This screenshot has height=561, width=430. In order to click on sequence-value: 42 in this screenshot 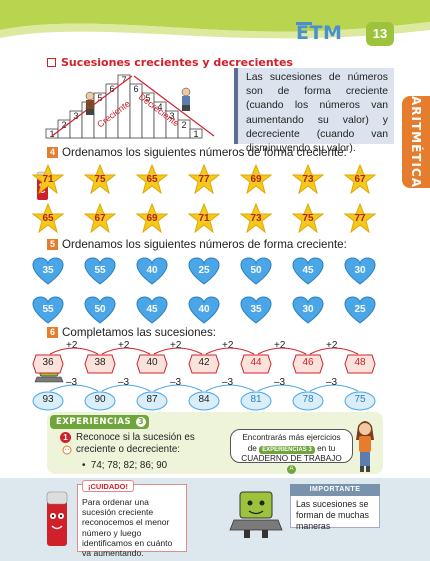, I will do `click(204, 362)`.